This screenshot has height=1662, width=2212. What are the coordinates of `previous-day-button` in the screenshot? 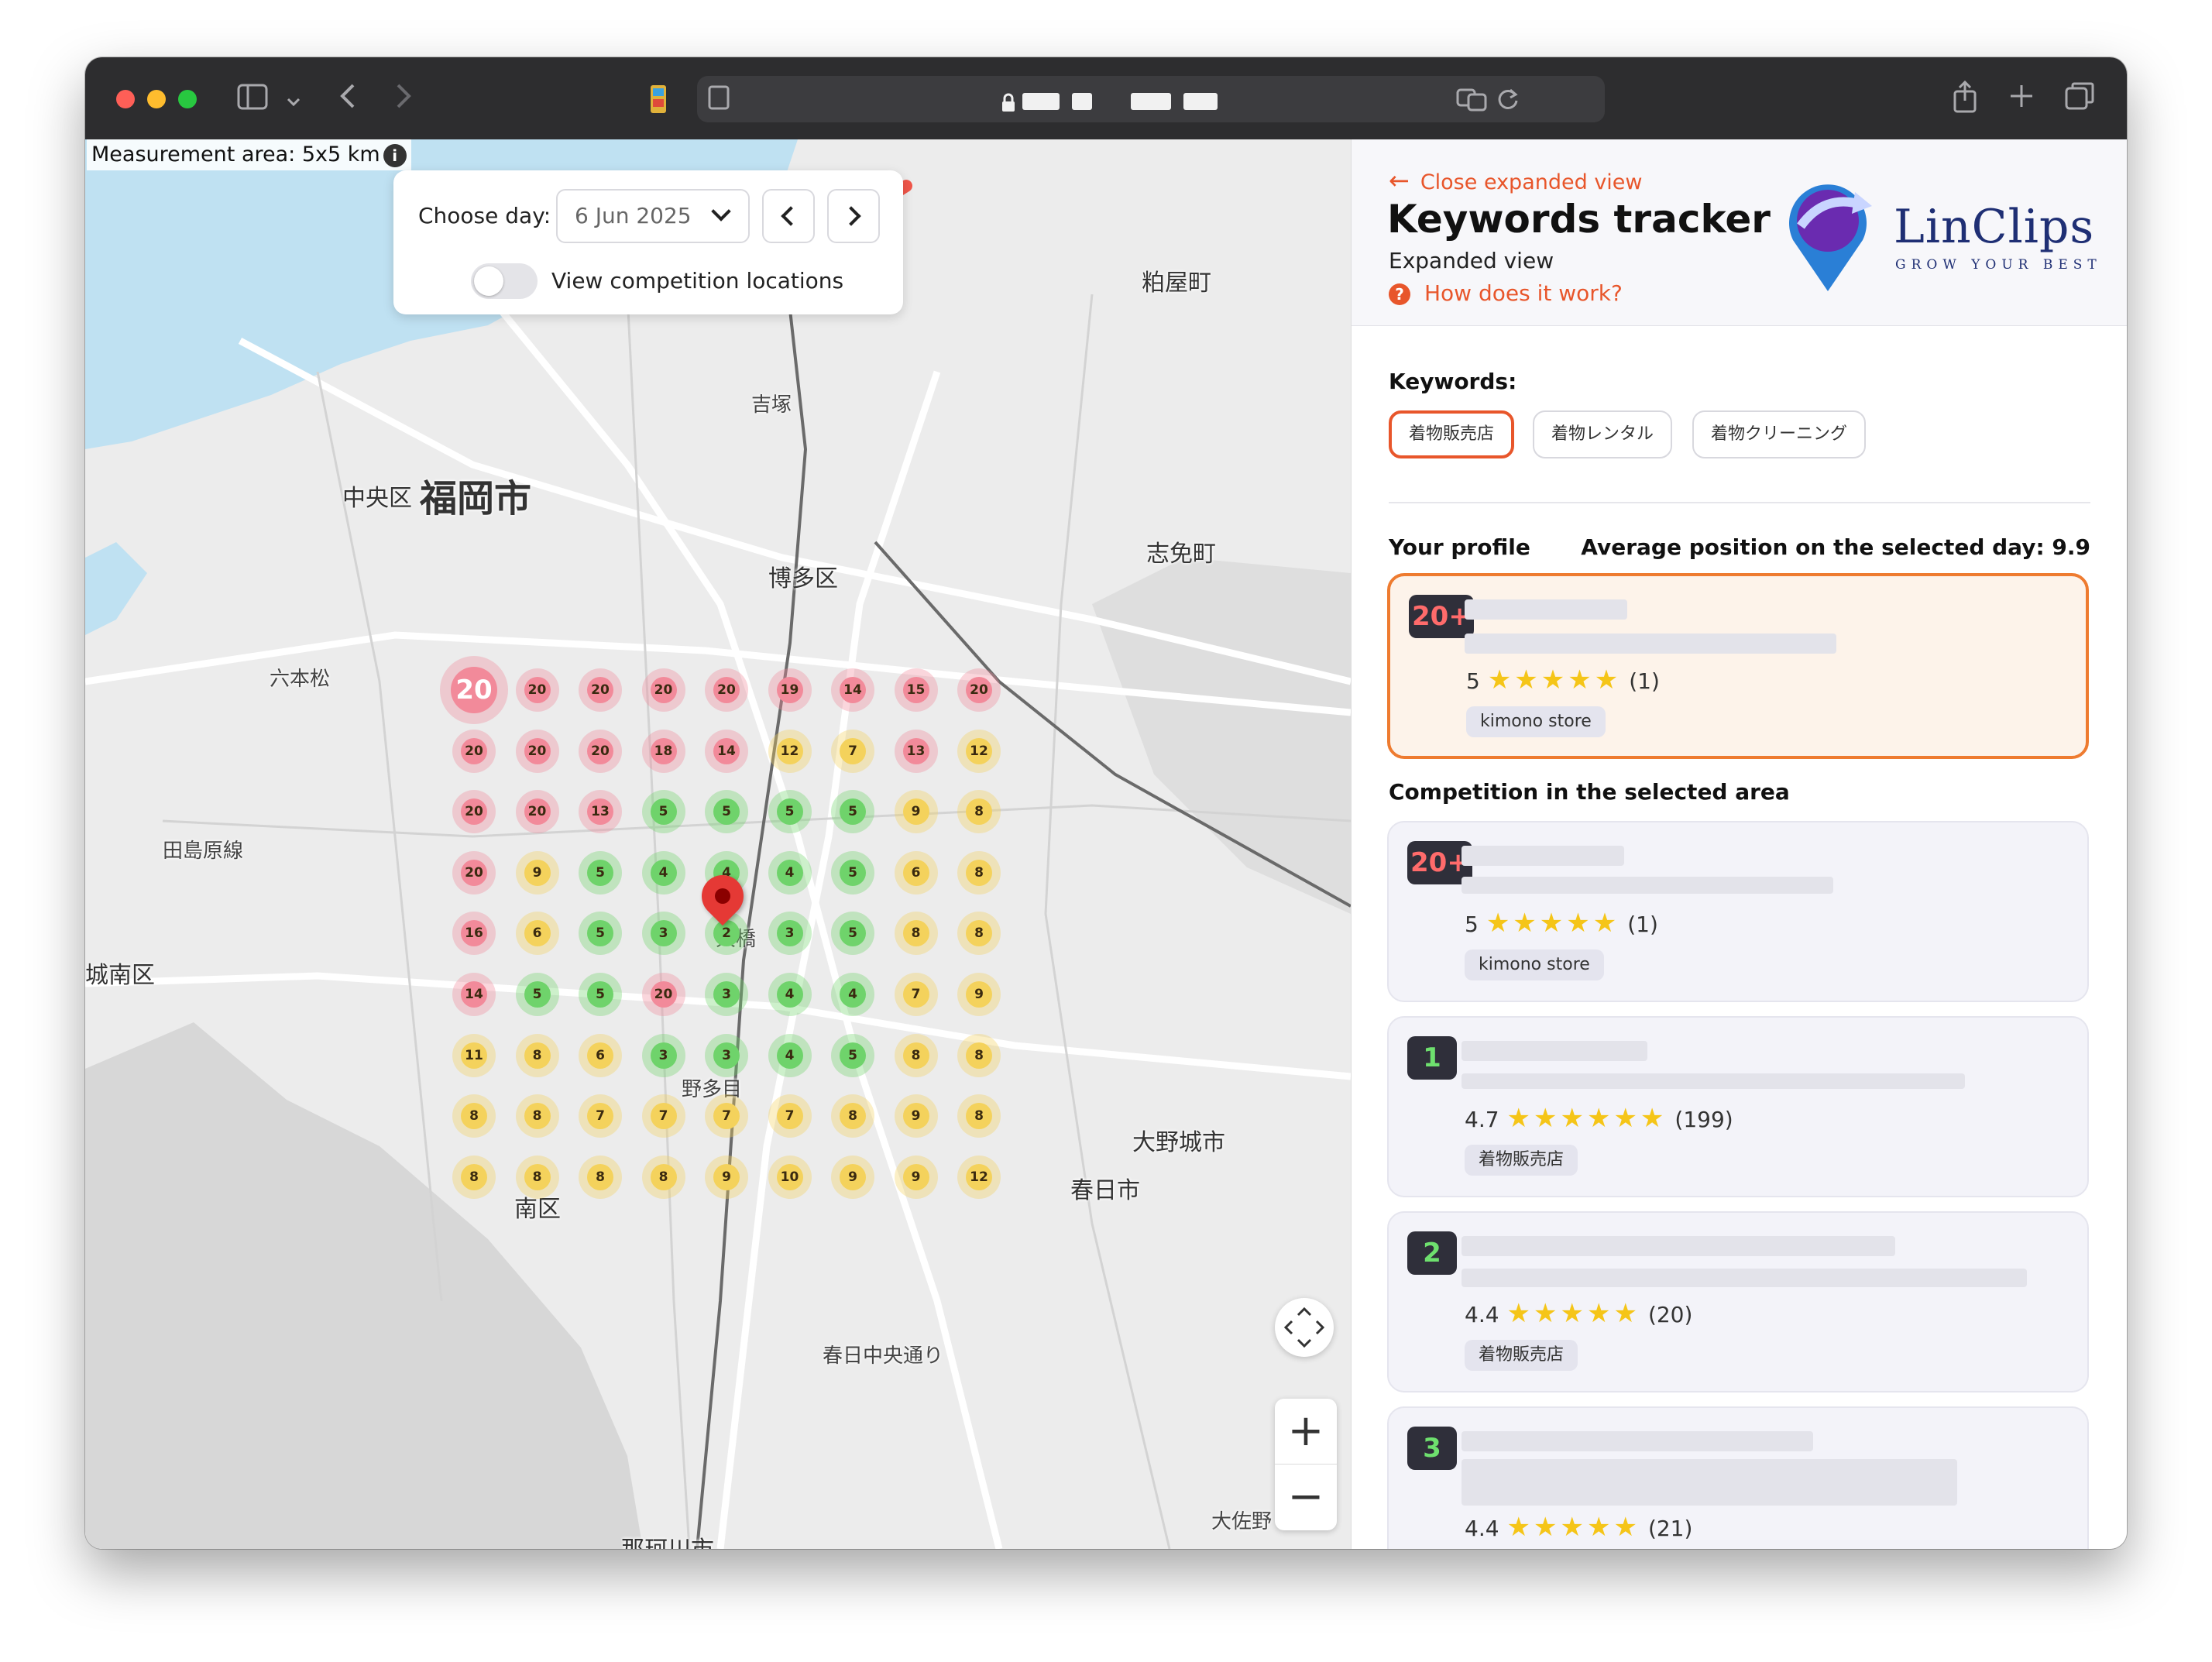 It's located at (788, 216).